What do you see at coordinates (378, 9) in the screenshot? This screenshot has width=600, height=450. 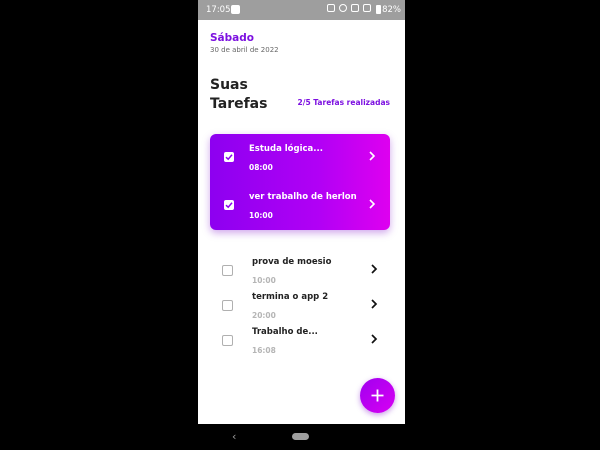 I see `battery-icon` at bounding box center [378, 9].